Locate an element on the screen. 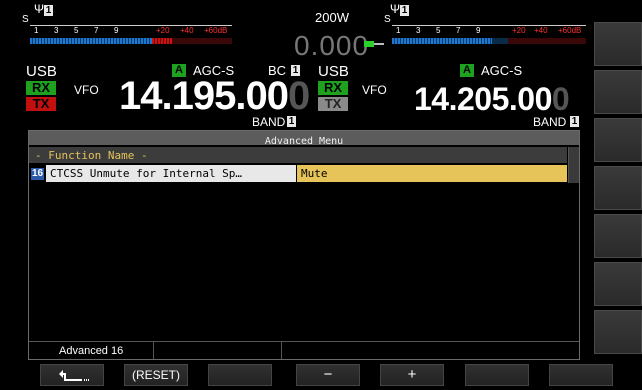 The image size is (642, 390). main-meter-tick-9: 9 is located at coordinates (116, 30).